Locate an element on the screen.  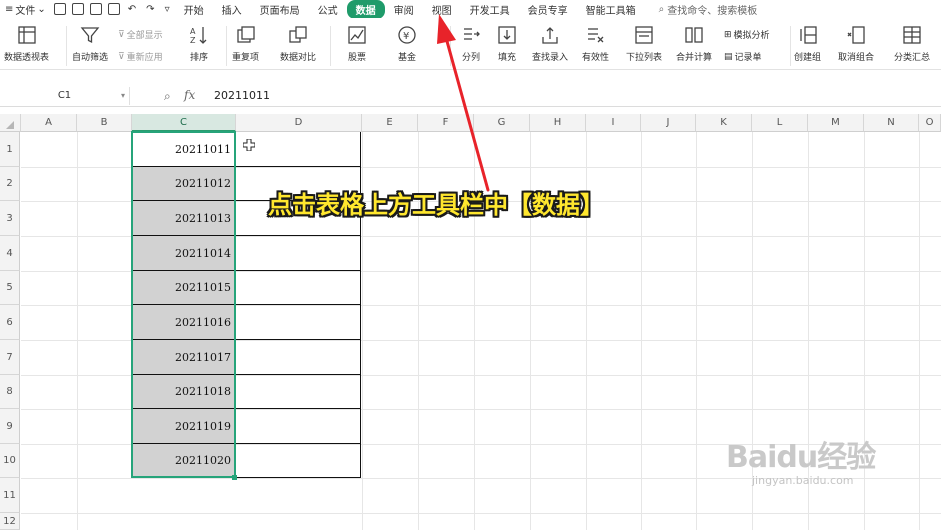
consolidate-button: 合并计算 is located at coordinates (694, 43).